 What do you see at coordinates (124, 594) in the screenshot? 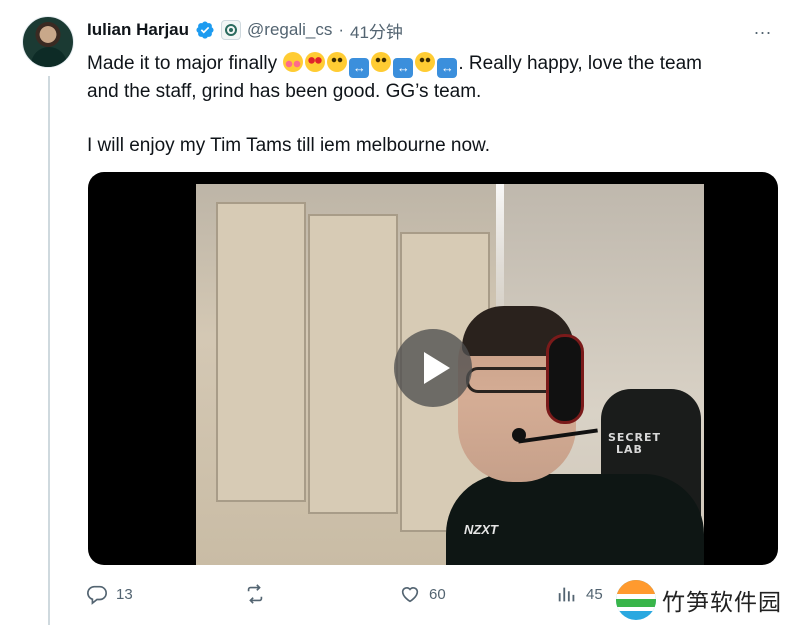
I see `reply-count: 13` at bounding box center [124, 594].